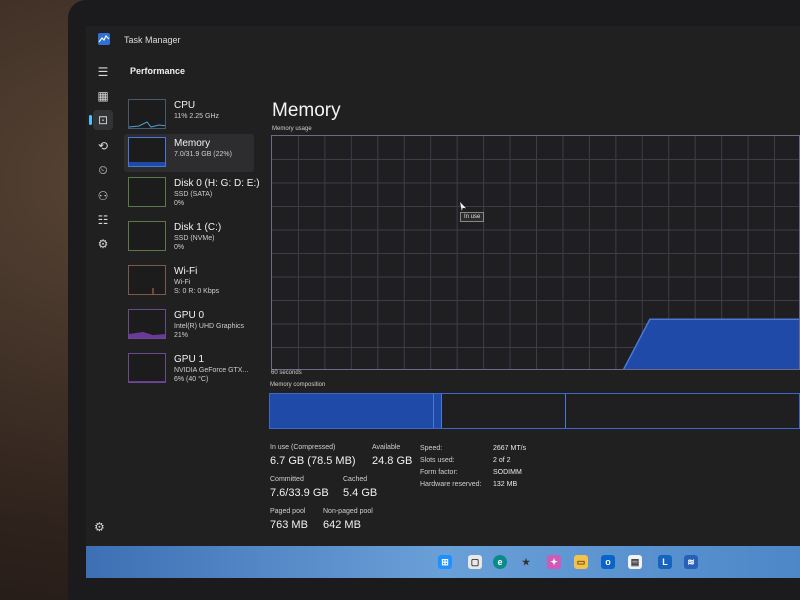 This screenshot has height=600, width=800. I want to click on device-cpu: CPU 11% 2.25 GHz, so click(189, 115).